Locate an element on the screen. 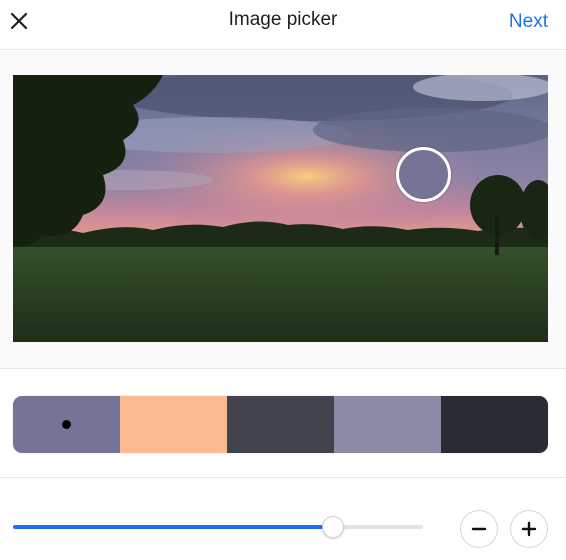  decrease-button is located at coordinates (479, 529).